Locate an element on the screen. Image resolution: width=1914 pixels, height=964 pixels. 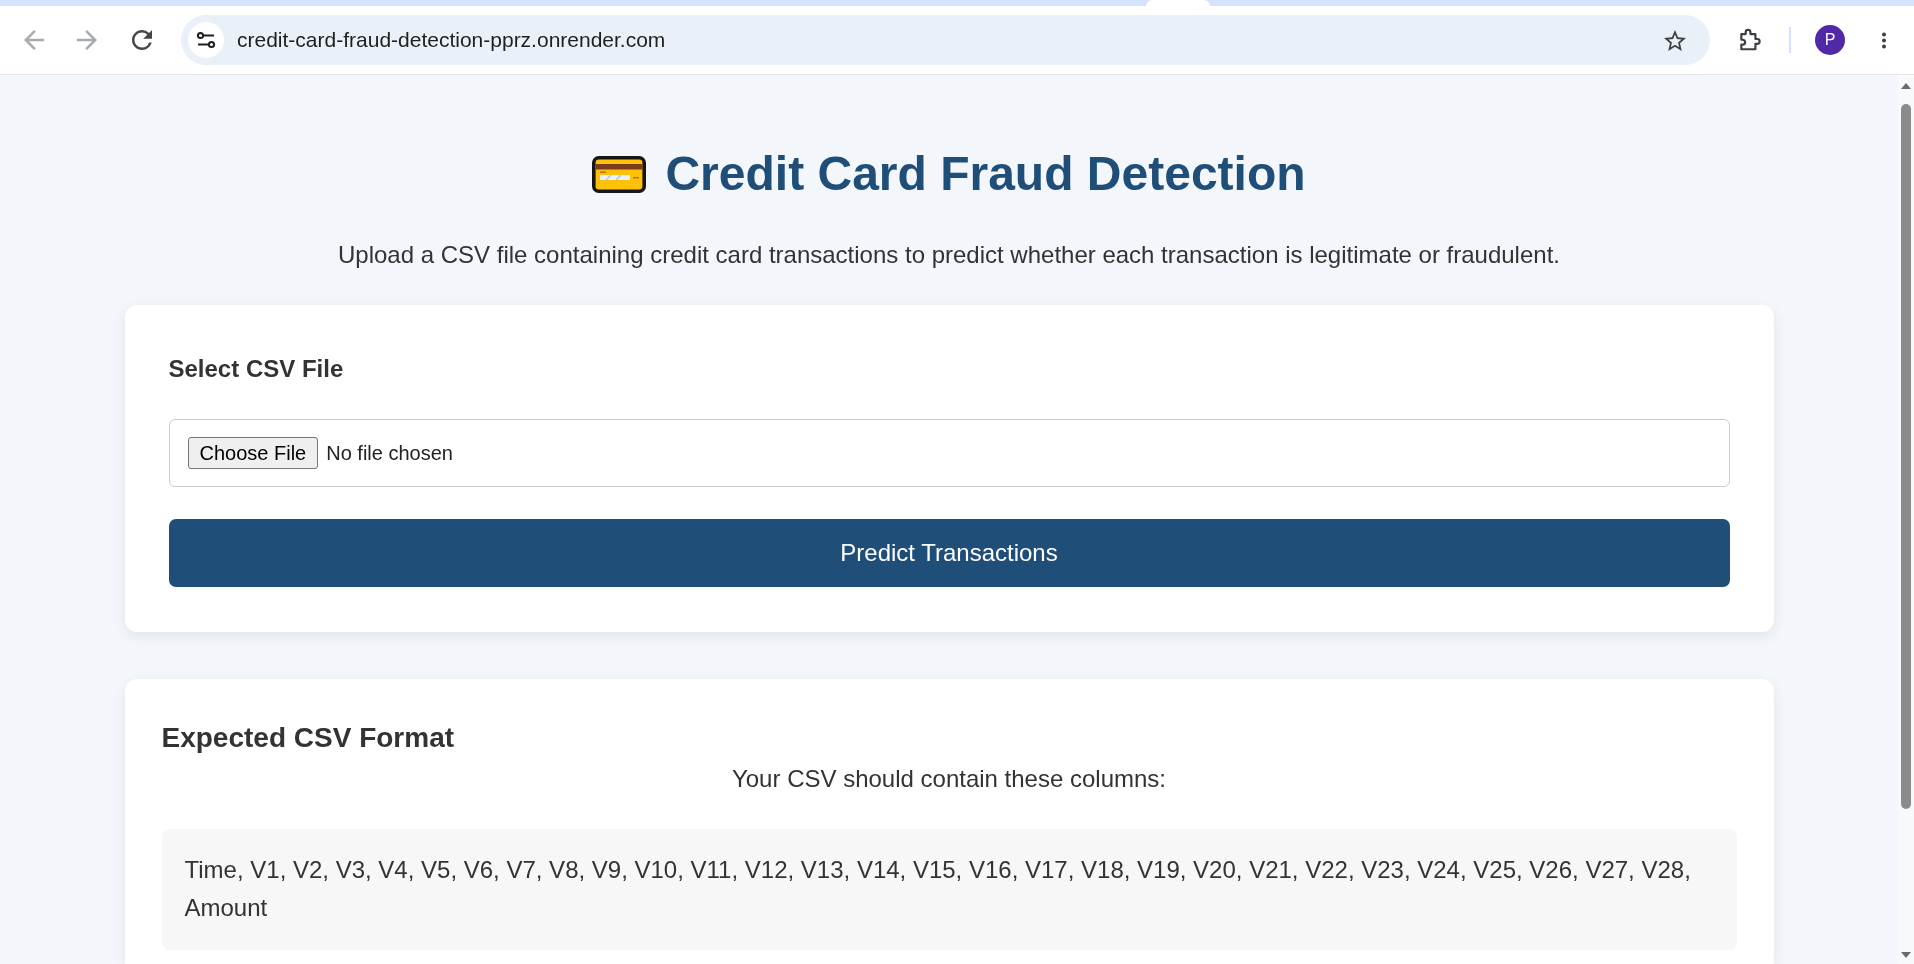
scroll-down-icon is located at coordinates (1906, 955).